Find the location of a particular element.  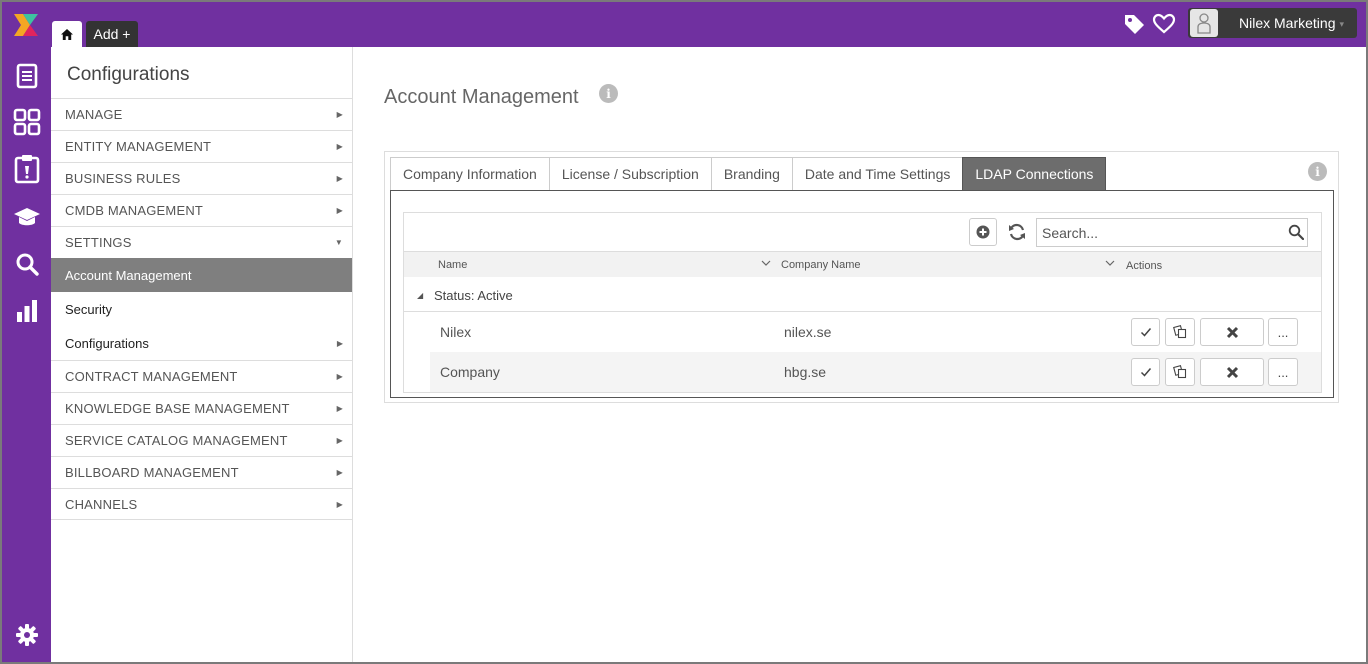

menu-item-service-catalog-management: SERVICE CATALOG MANAGEMENT ▶ is located at coordinates (201, 440).